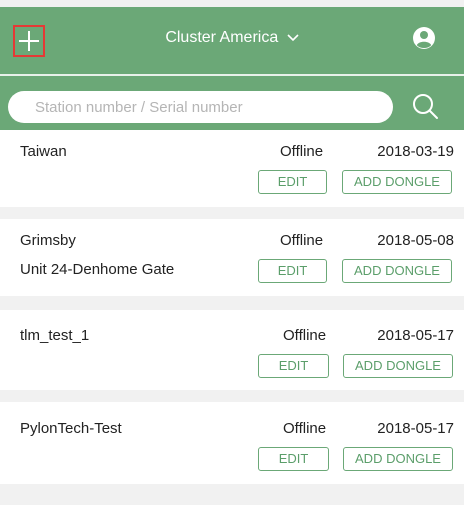  What do you see at coordinates (232, 3) in the screenshot?
I see `status-strip` at bounding box center [232, 3].